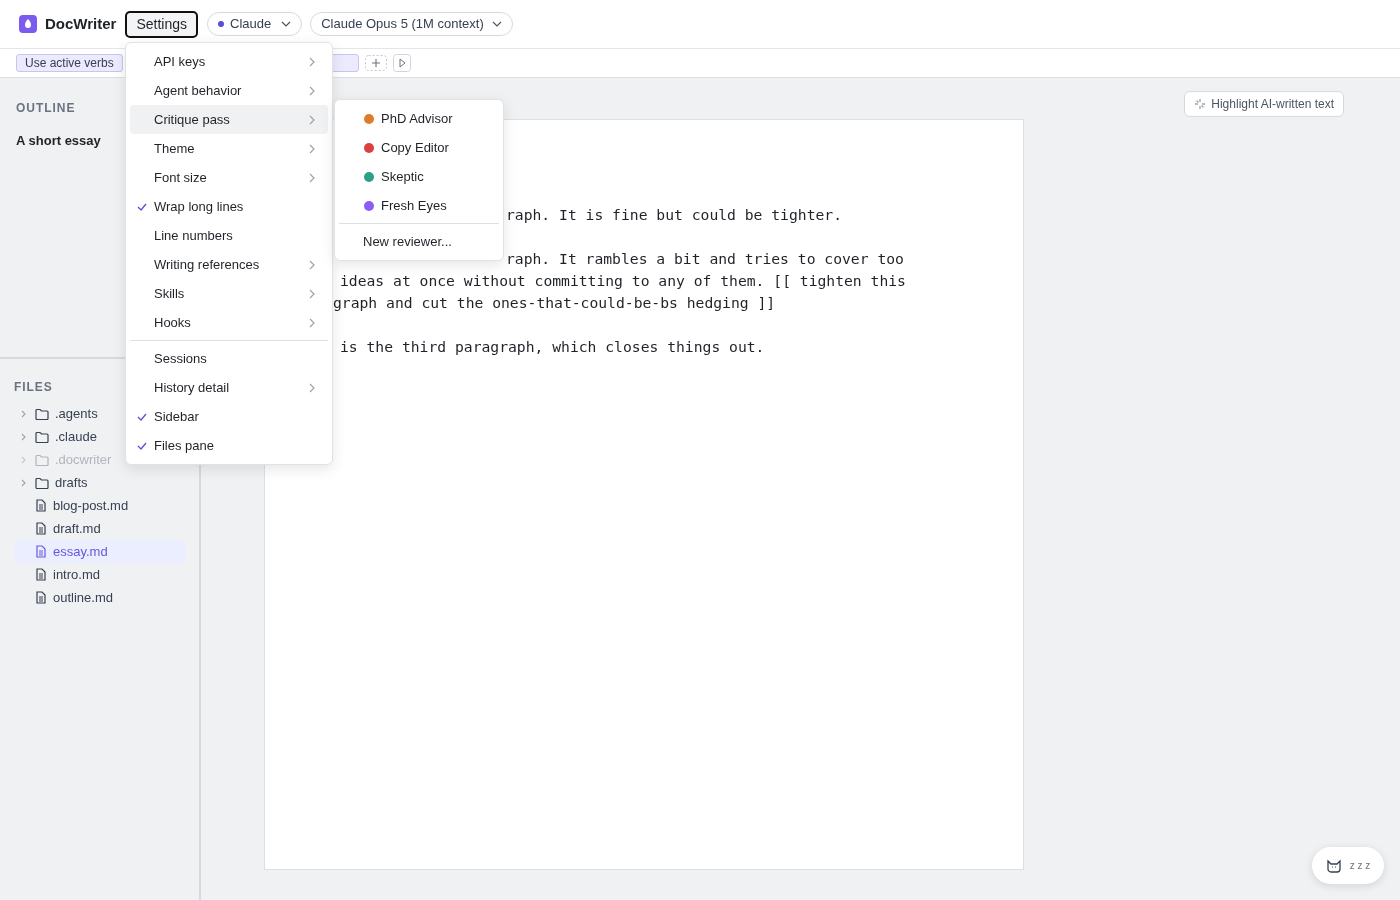  Describe the element at coordinates (552, 346) in the screenshot. I see `editor-line: is the third paragraph, which closes things out.` at that location.